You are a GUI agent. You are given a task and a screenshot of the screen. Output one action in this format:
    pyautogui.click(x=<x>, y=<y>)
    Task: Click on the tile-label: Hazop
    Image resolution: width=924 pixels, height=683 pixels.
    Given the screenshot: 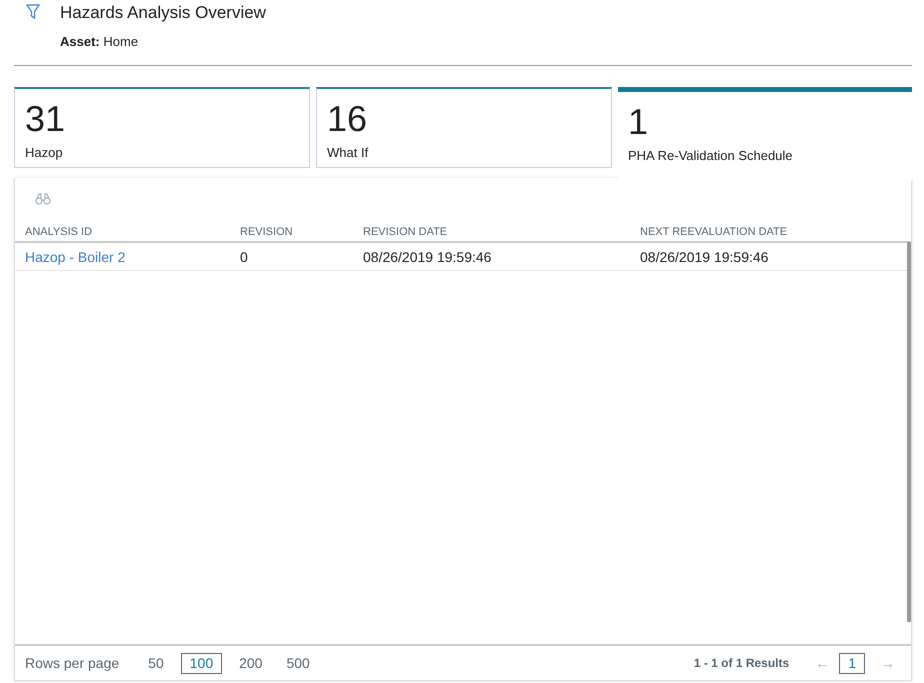 What is the action you would take?
    pyautogui.click(x=44, y=152)
    